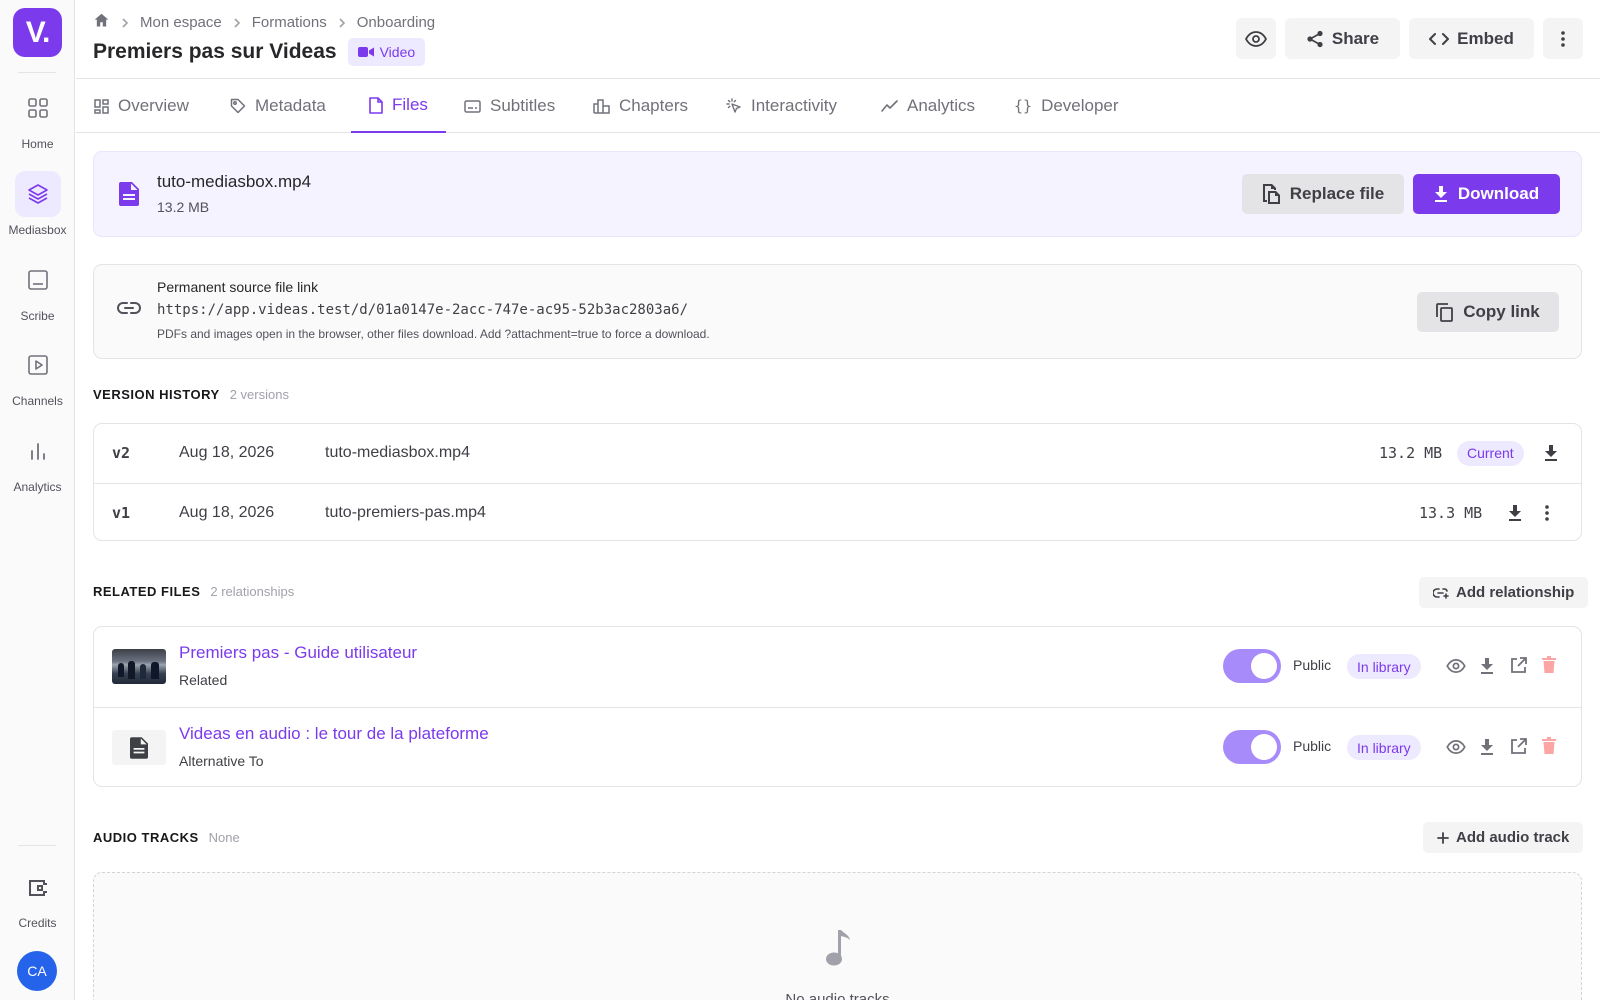 The width and height of the screenshot is (1600, 1000). I want to click on breadcrumb-item: Onboarding, so click(396, 22).